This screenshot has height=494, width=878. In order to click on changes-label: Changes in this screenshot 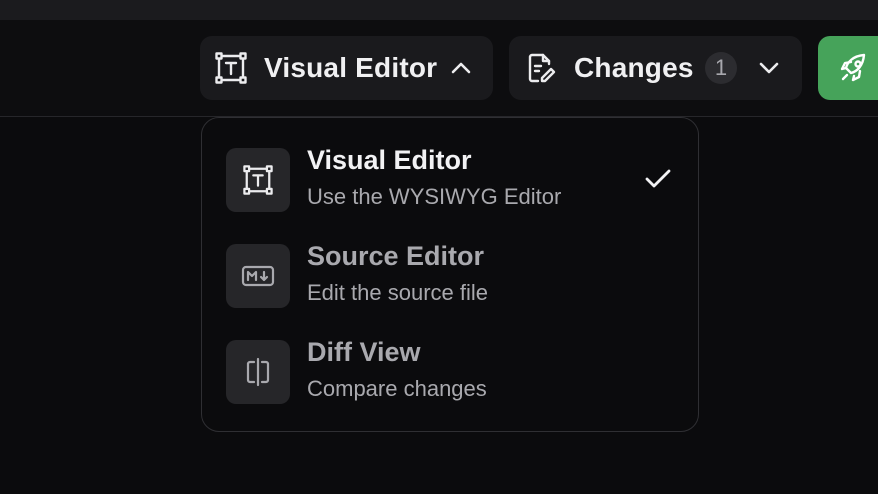, I will do `click(634, 67)`.